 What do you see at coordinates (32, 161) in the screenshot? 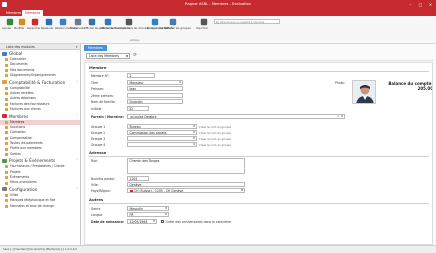
I see `sidebar-section-label: Projets & Événements` at bounding box center [32, 161].